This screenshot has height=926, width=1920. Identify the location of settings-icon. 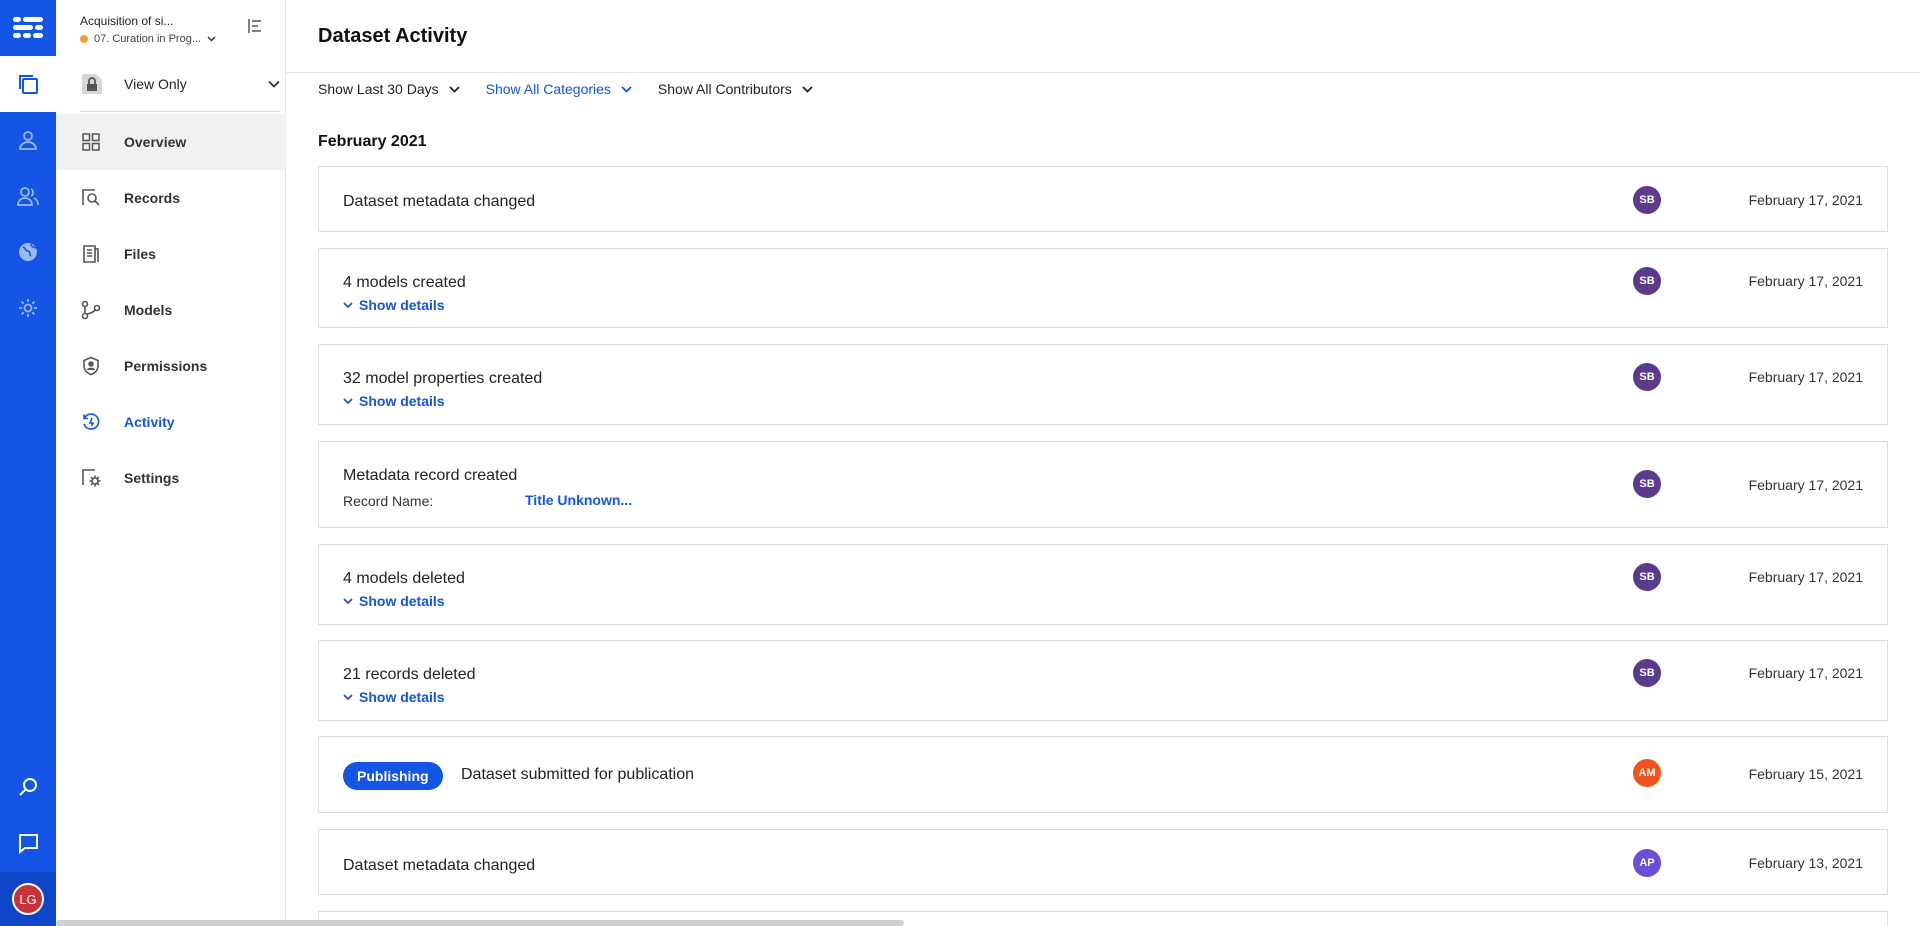
(91, 478).